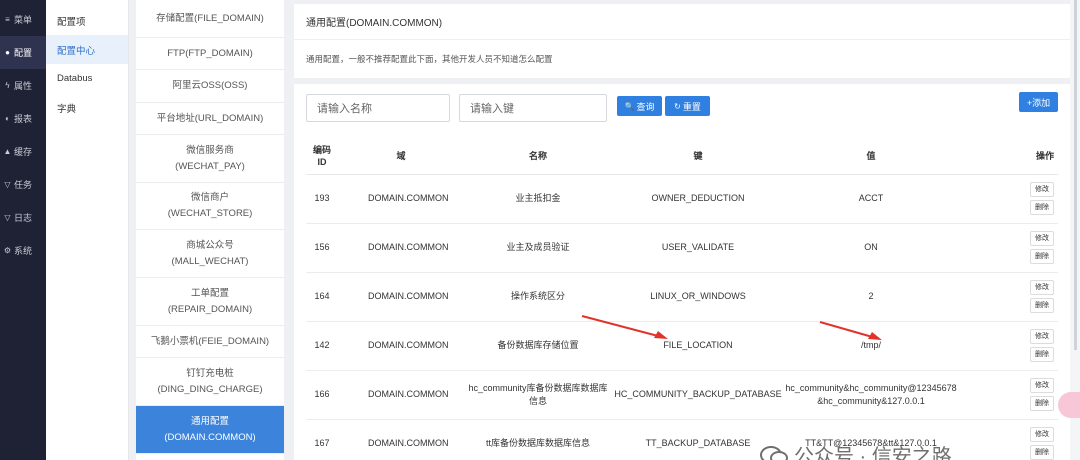 The width and height of the screenshot is (1080, 460). I want to click on domain-item-feie: 飞鹅小票机(FEIE_DOMAIN), so click(210, 342).